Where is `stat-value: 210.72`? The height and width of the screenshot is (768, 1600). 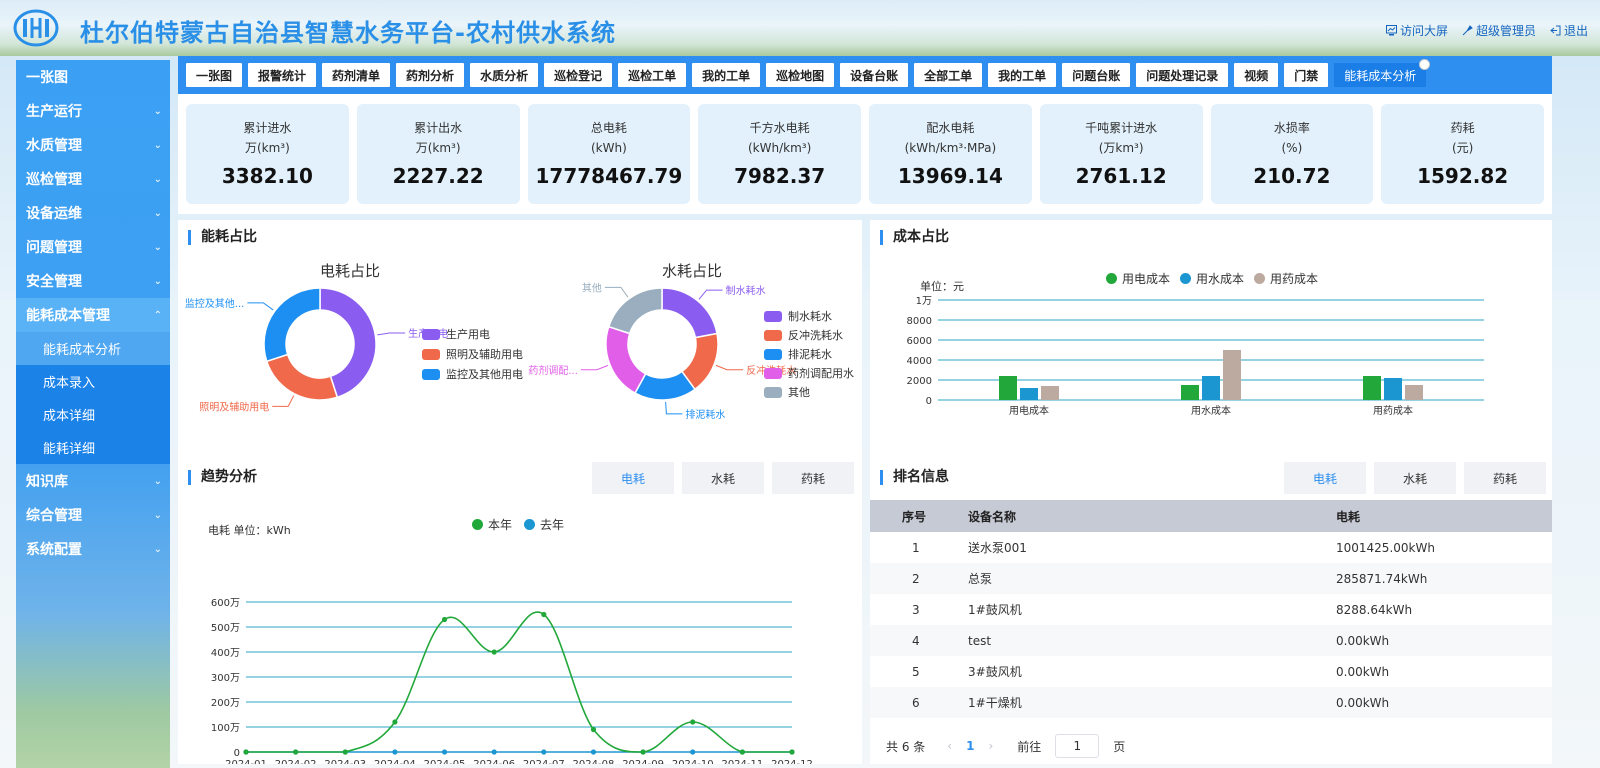
stat-value: 210.72 is located at coordinates (1292, 176).